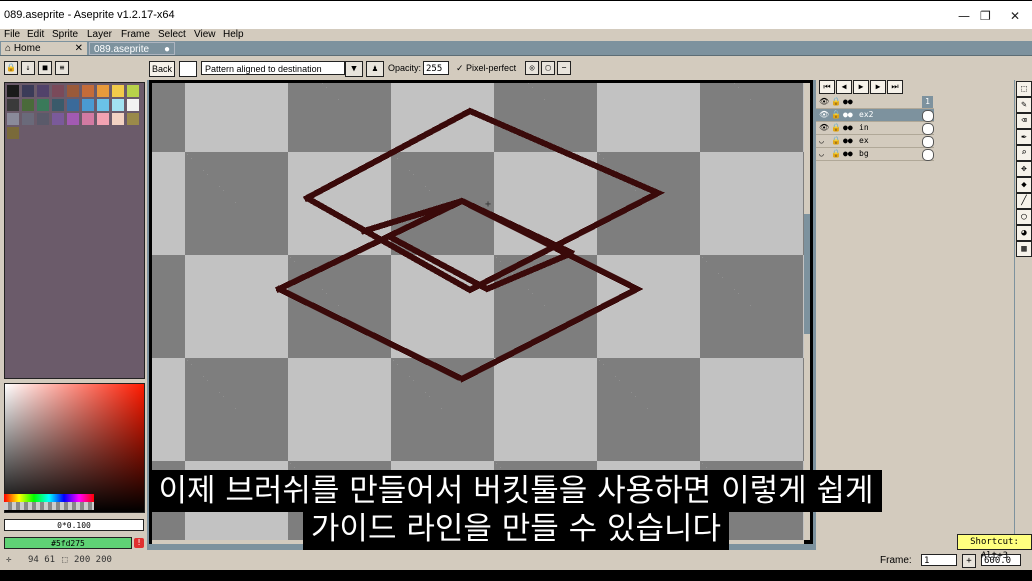 The width and height of the screenshot is (1032, 581). What do you see at coordinates (1024, 137) in the screenshot?
I see `eyedropper-tool-icon: ✒` at bounding box center [1024, 137].